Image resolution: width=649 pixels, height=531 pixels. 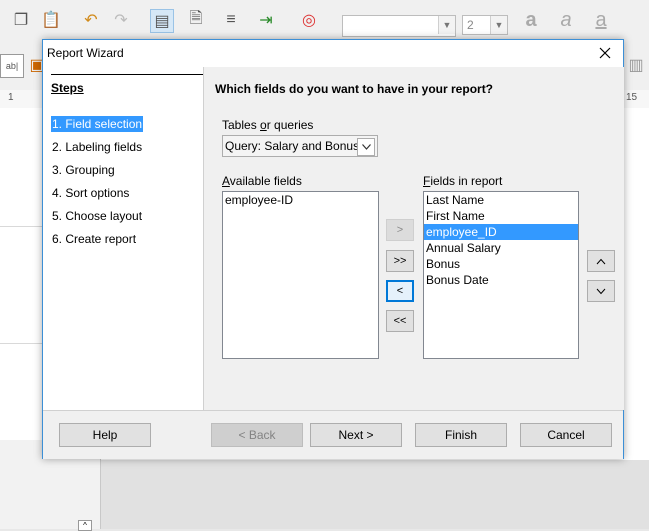 I want to click on list-item: Bonus, so click(x=501, y=264).